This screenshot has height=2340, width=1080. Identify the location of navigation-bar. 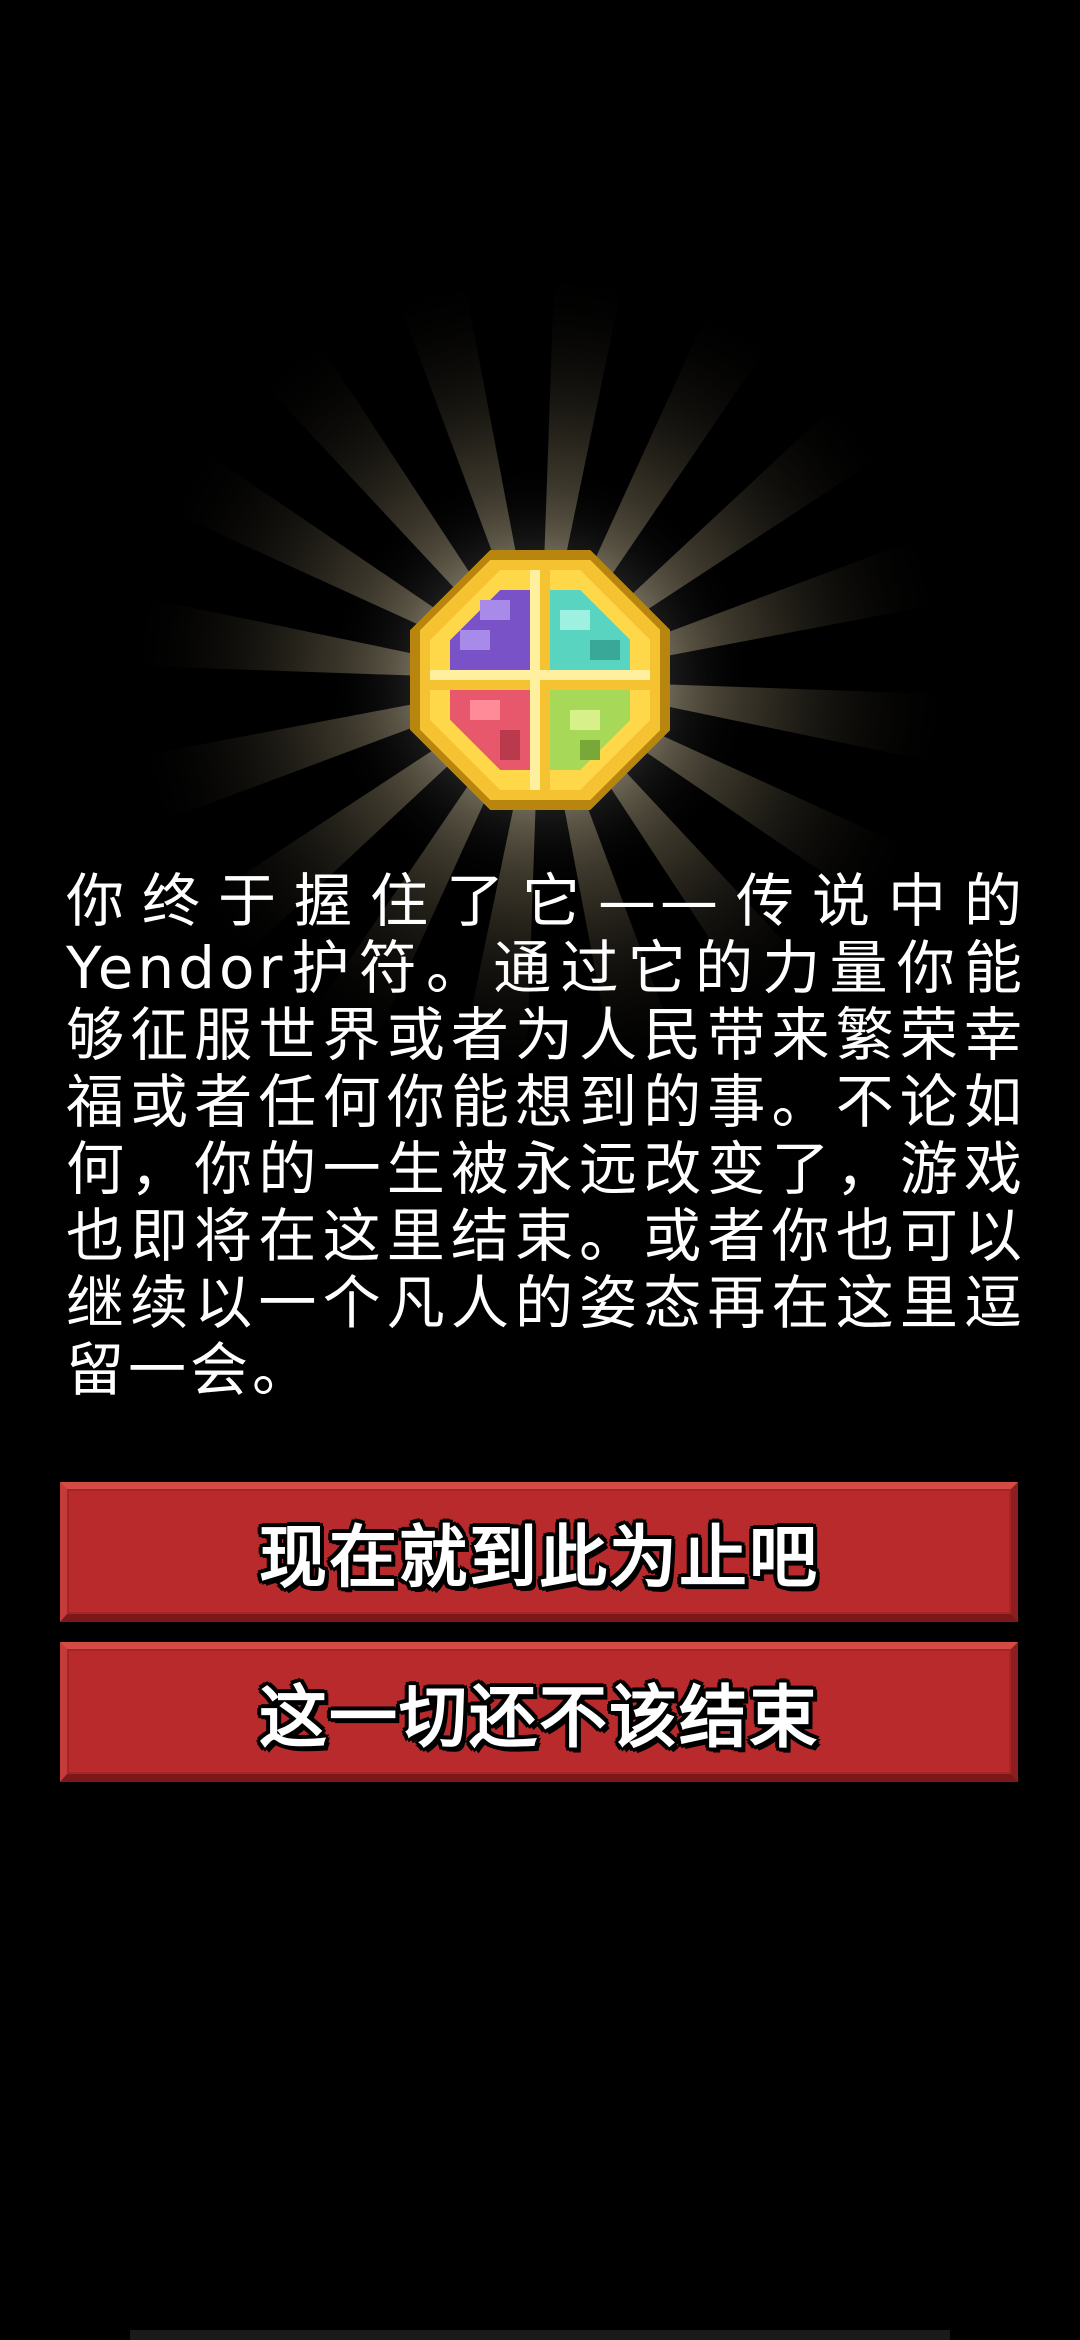
(540, 2335).